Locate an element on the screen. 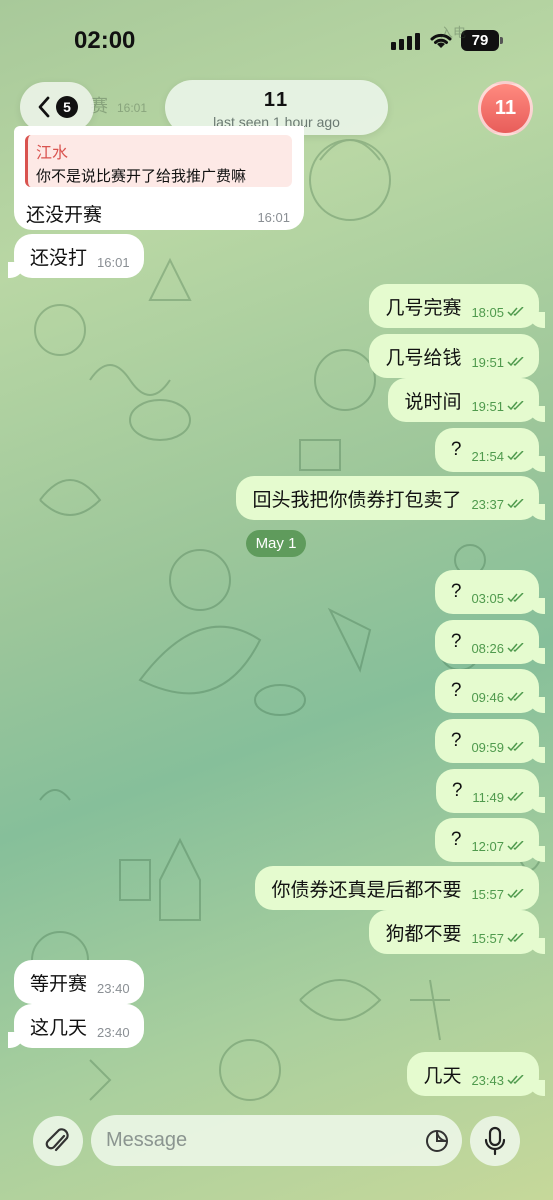  message-time: 23:37 is located at coordinates (487, 504).